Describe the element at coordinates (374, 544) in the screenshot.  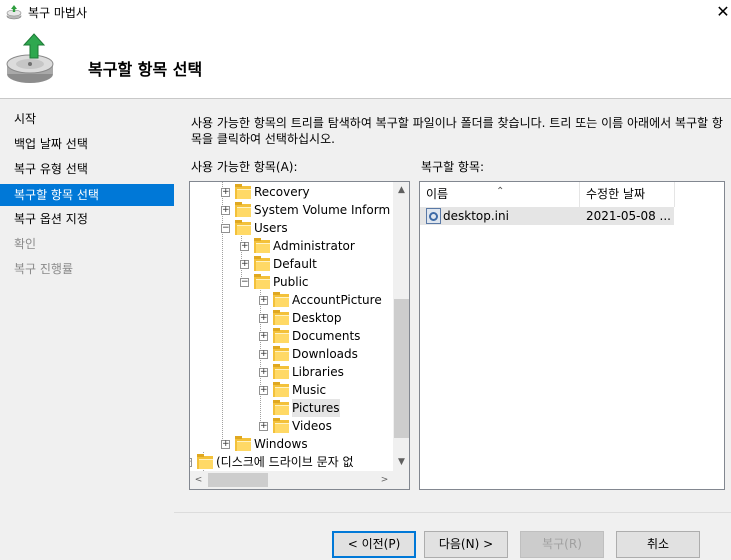
I see `back-button: < 이전(P)` at that location.